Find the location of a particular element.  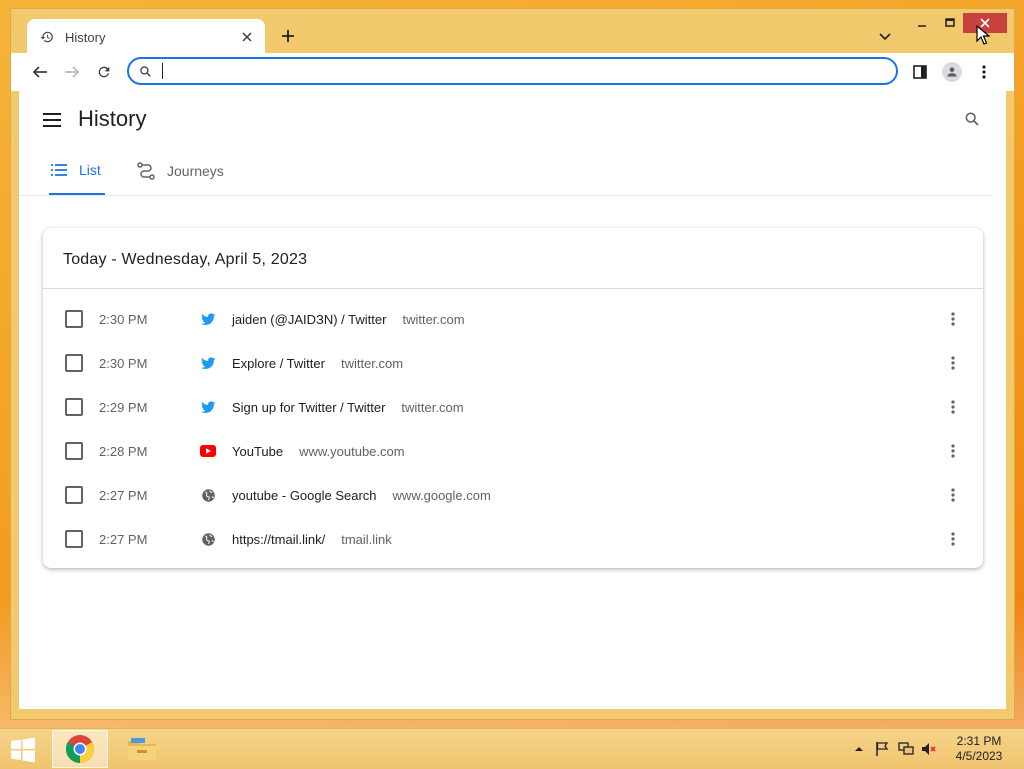

history-entry: jaiden (@JAIDЗN) / Twitter twitter.com is located at coordinates (348, 319).